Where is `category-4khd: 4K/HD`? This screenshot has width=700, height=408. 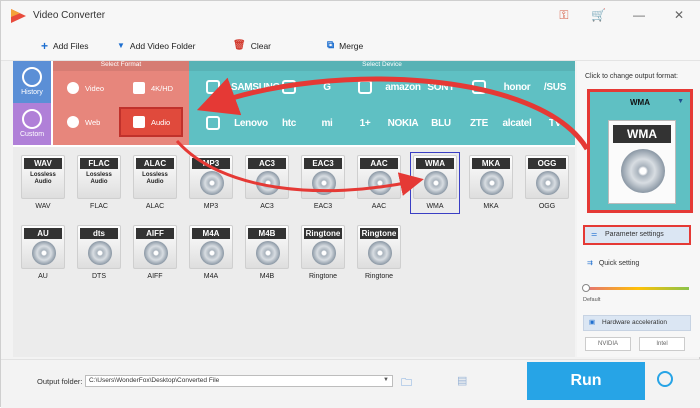 category-4khd: 4K/HD is located at coordinates (153, 88).